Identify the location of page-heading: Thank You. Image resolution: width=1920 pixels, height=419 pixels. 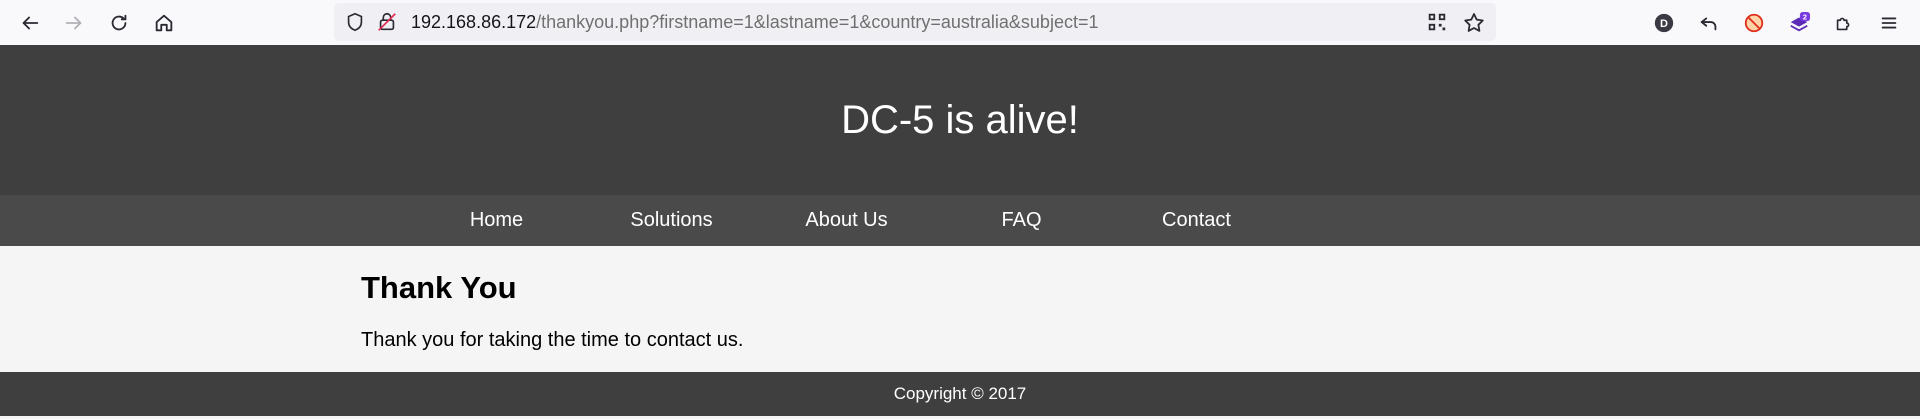
(439, 287).